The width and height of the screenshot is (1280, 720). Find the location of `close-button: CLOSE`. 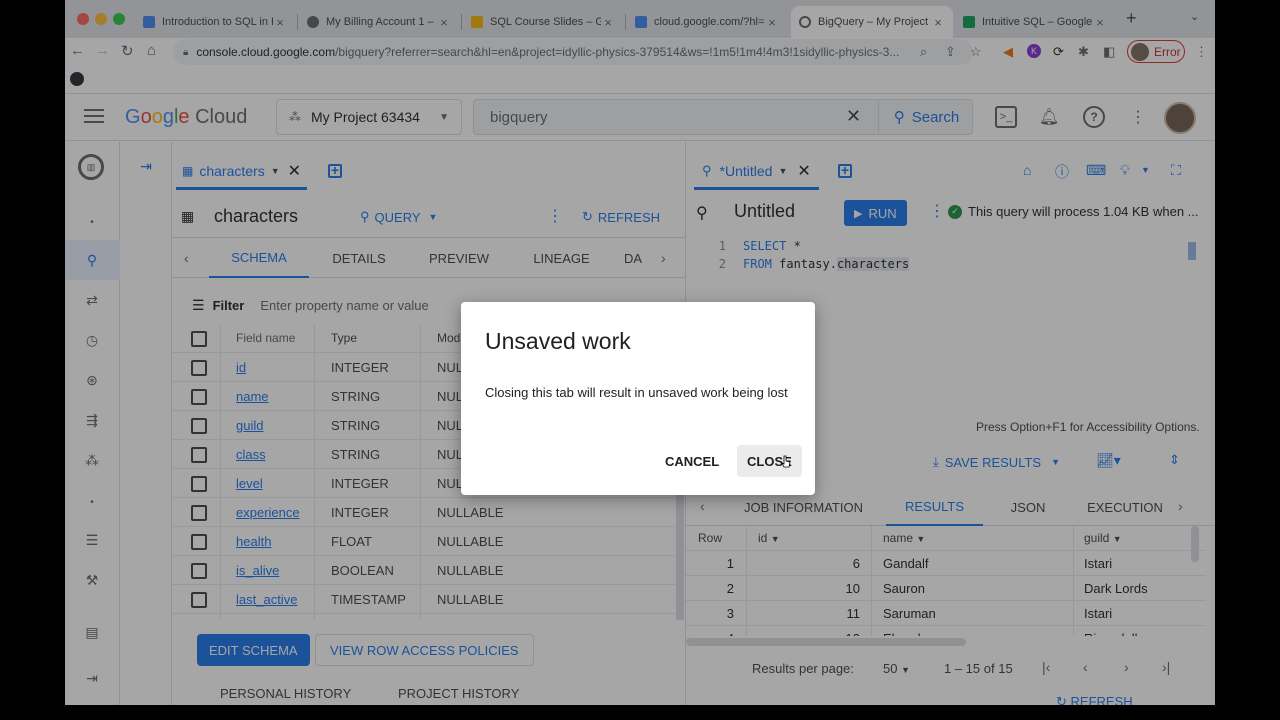

close-button: CLOSE is located at coordinates (769, 461).